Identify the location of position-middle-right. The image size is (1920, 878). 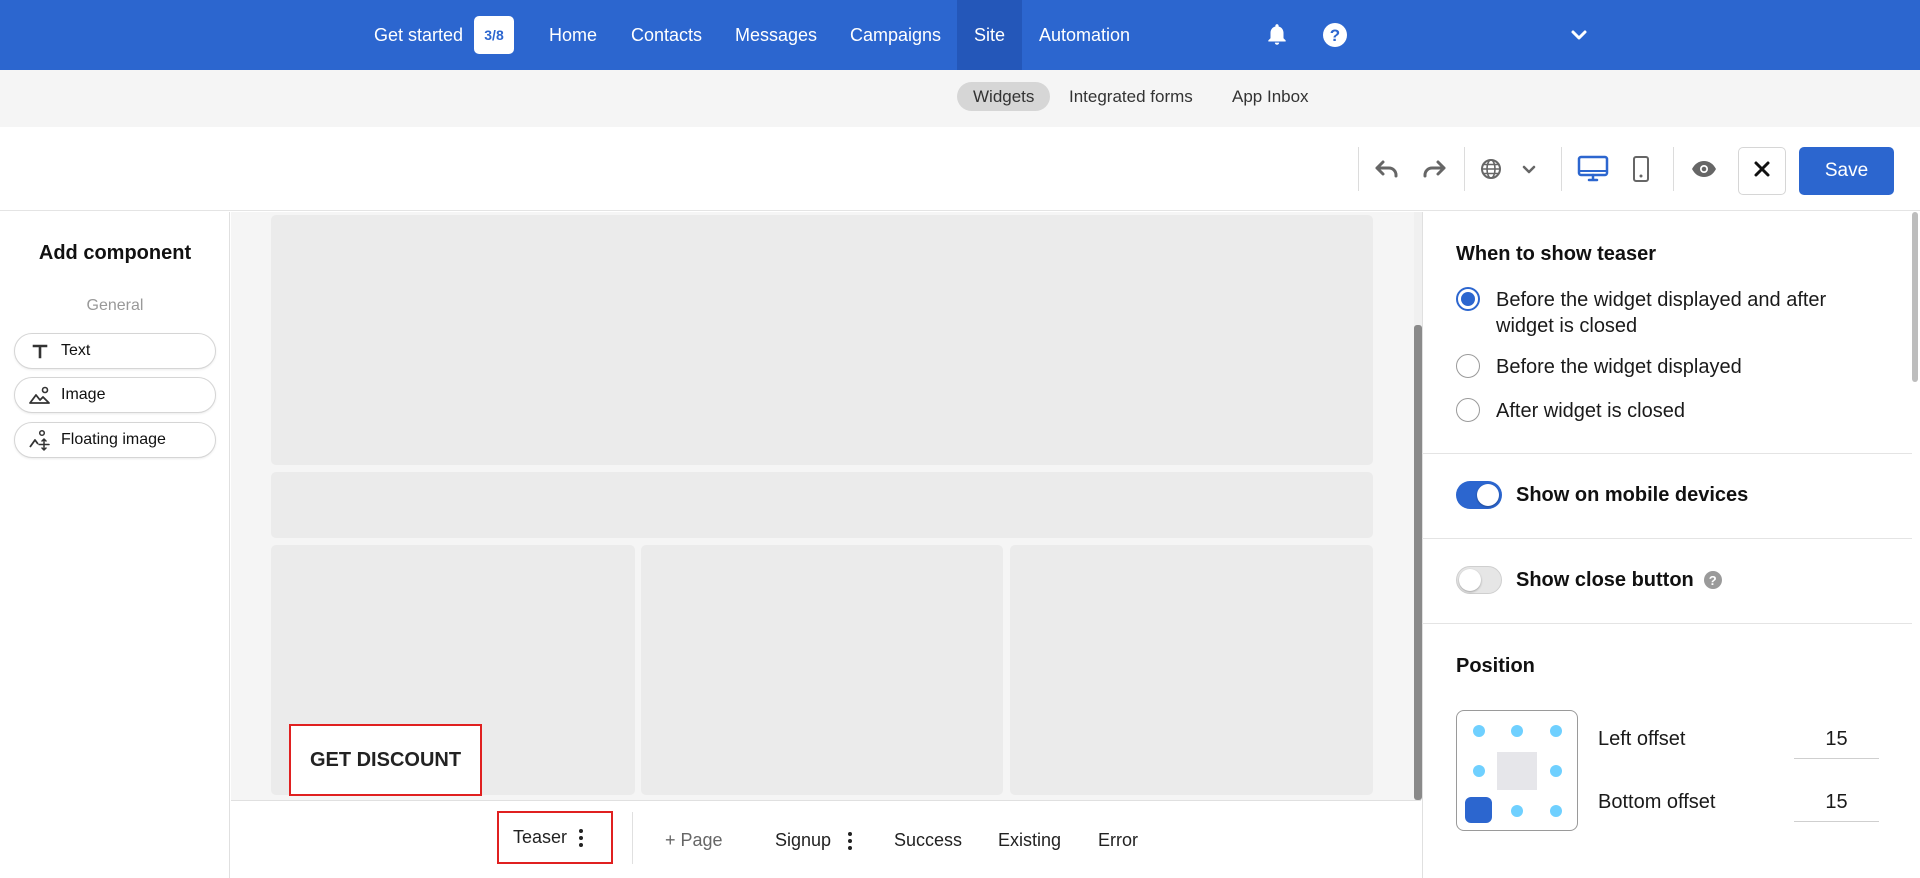
(1556, 771).